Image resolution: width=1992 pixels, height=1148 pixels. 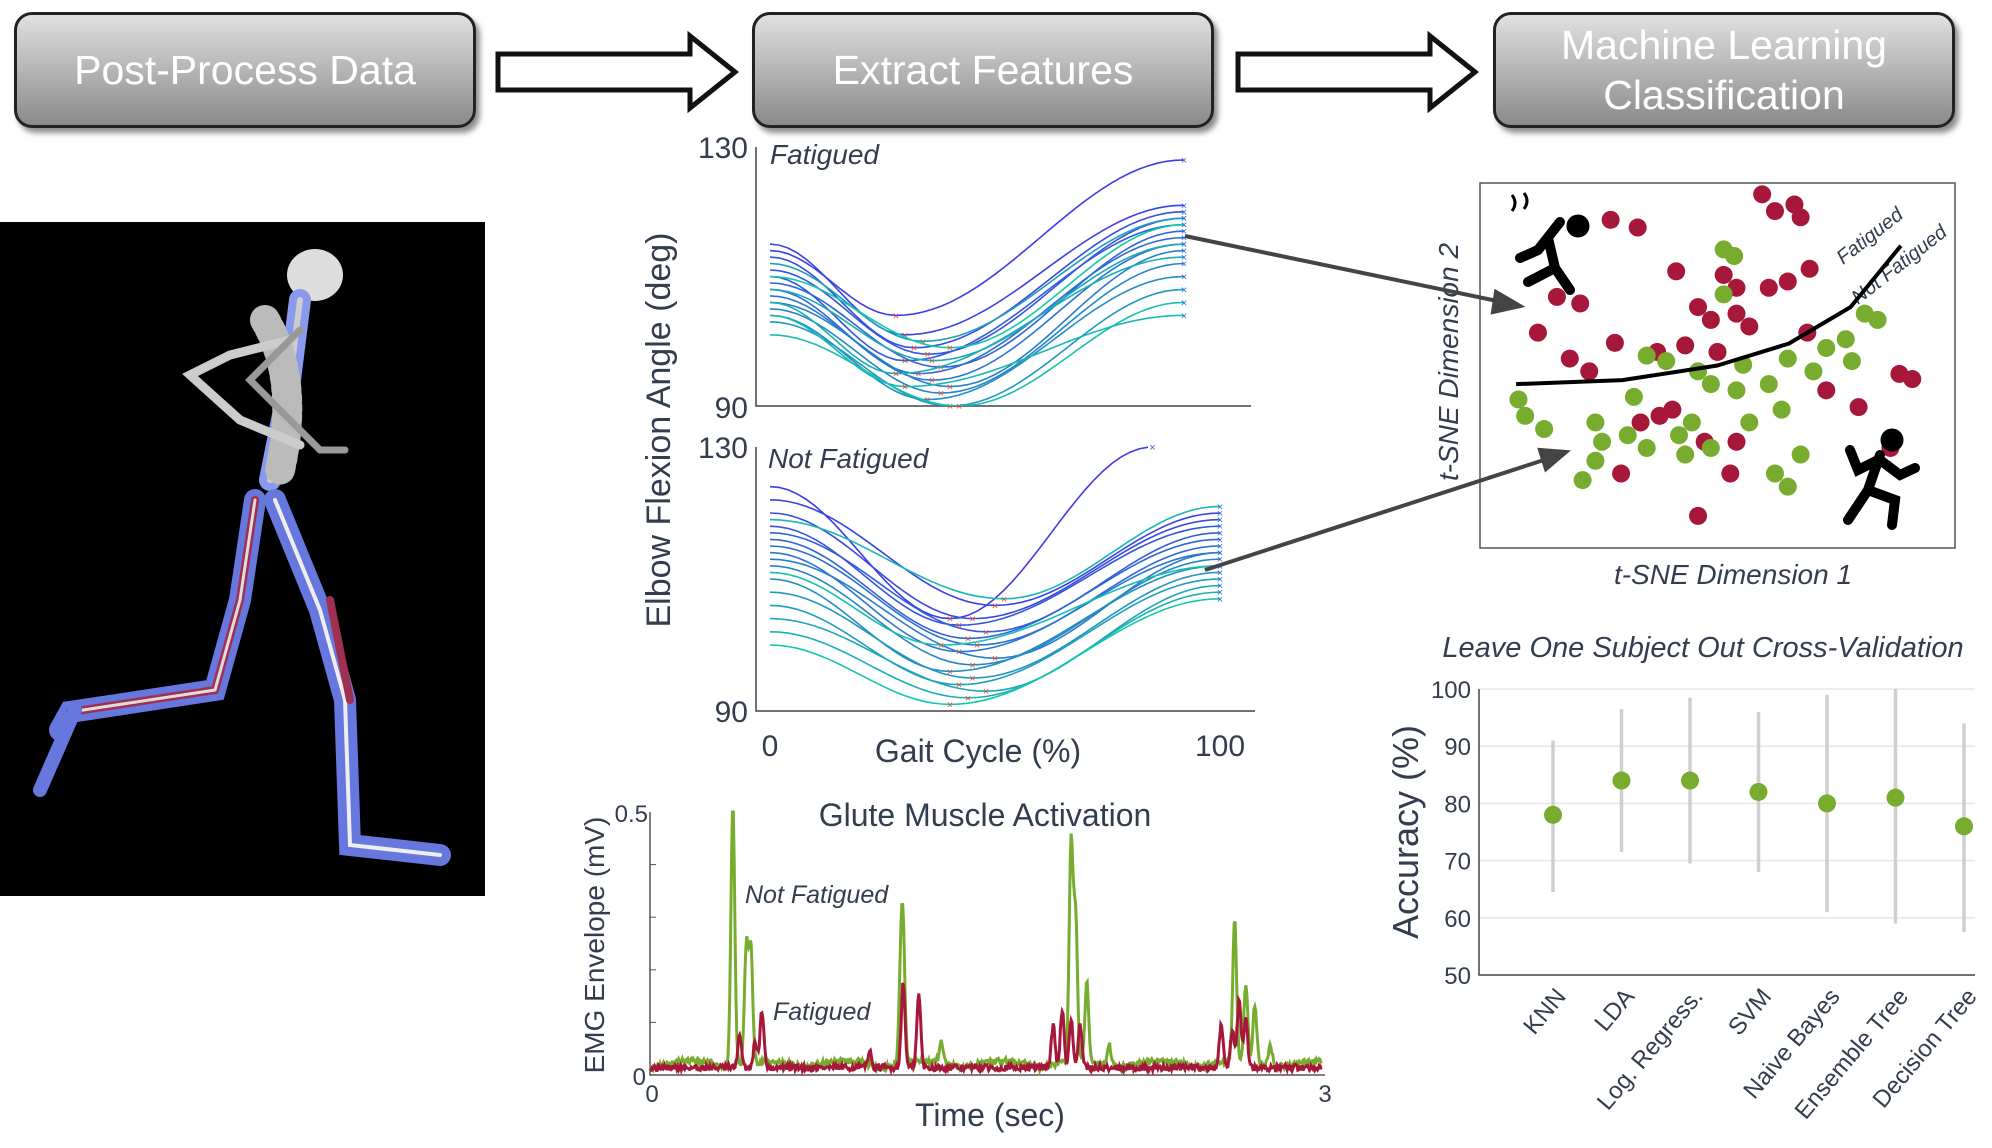 I want to click on chart-title: Glute Muscle Activation, so click(x=985, y=815).